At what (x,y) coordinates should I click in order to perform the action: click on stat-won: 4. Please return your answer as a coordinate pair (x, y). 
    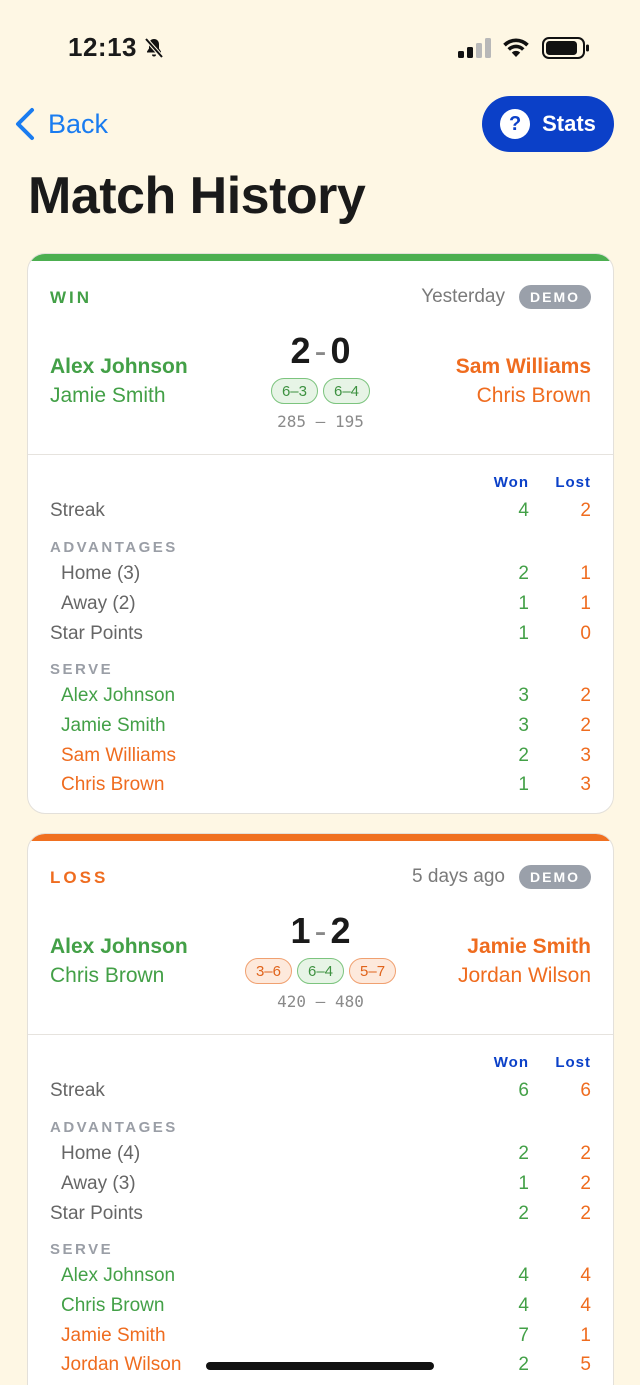
    Looking at the image, I should click on (523, 1305).